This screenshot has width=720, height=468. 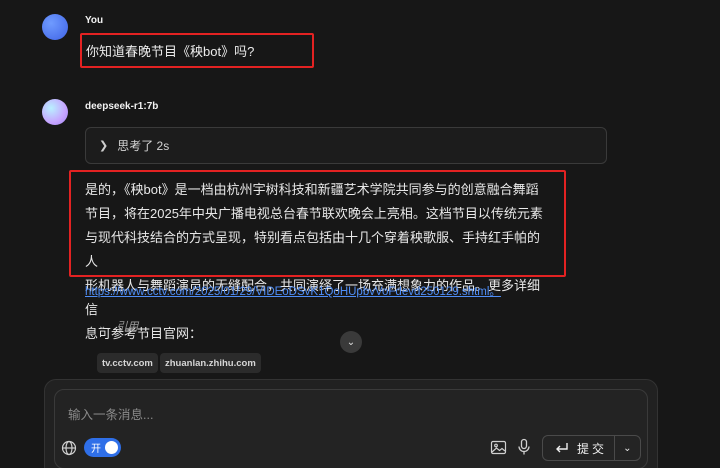 What do you see at coordinates (127, 363) in the screenshot?
I see `source-chip: tv.cctv.com` at bounding box center [127, 363].